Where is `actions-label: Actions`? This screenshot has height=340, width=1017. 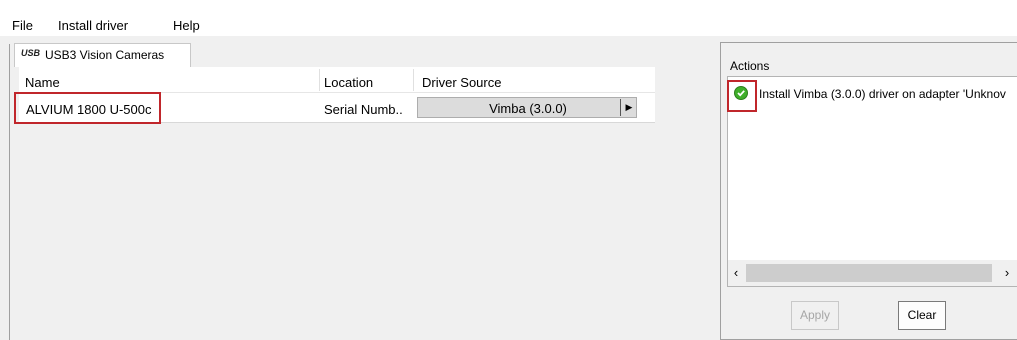
actions-label: Actions is located at coordinates (750, 66).